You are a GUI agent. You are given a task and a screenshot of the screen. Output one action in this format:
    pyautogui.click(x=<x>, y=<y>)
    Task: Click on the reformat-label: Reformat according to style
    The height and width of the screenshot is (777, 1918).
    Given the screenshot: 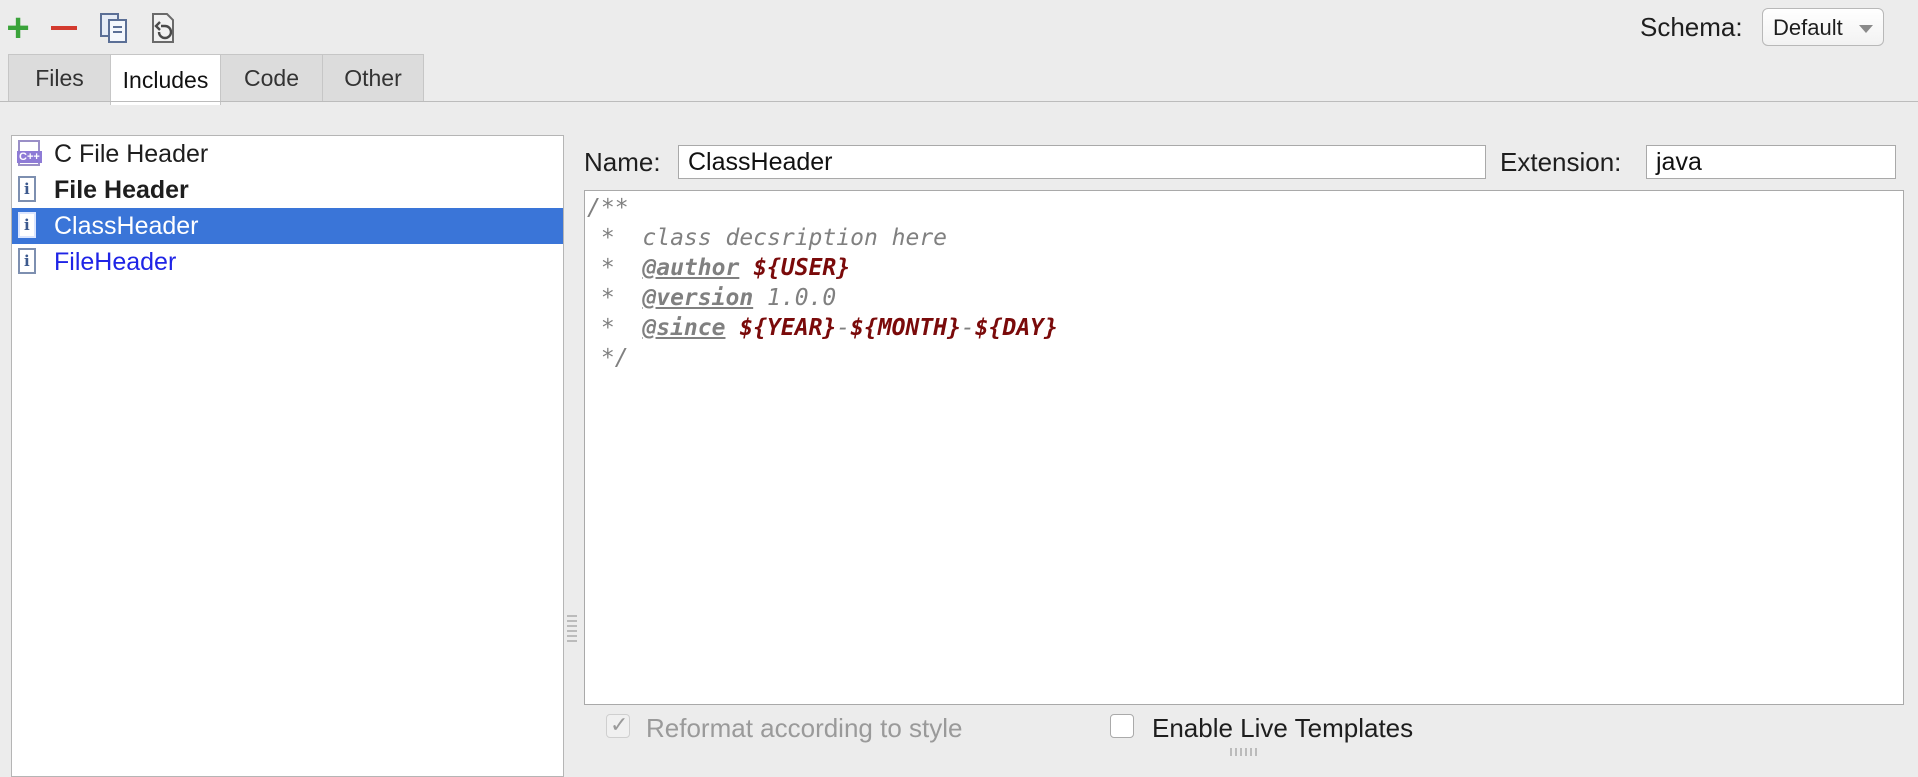 What is the action you would take?
    pyautogui.click(x=804, y=728)
    